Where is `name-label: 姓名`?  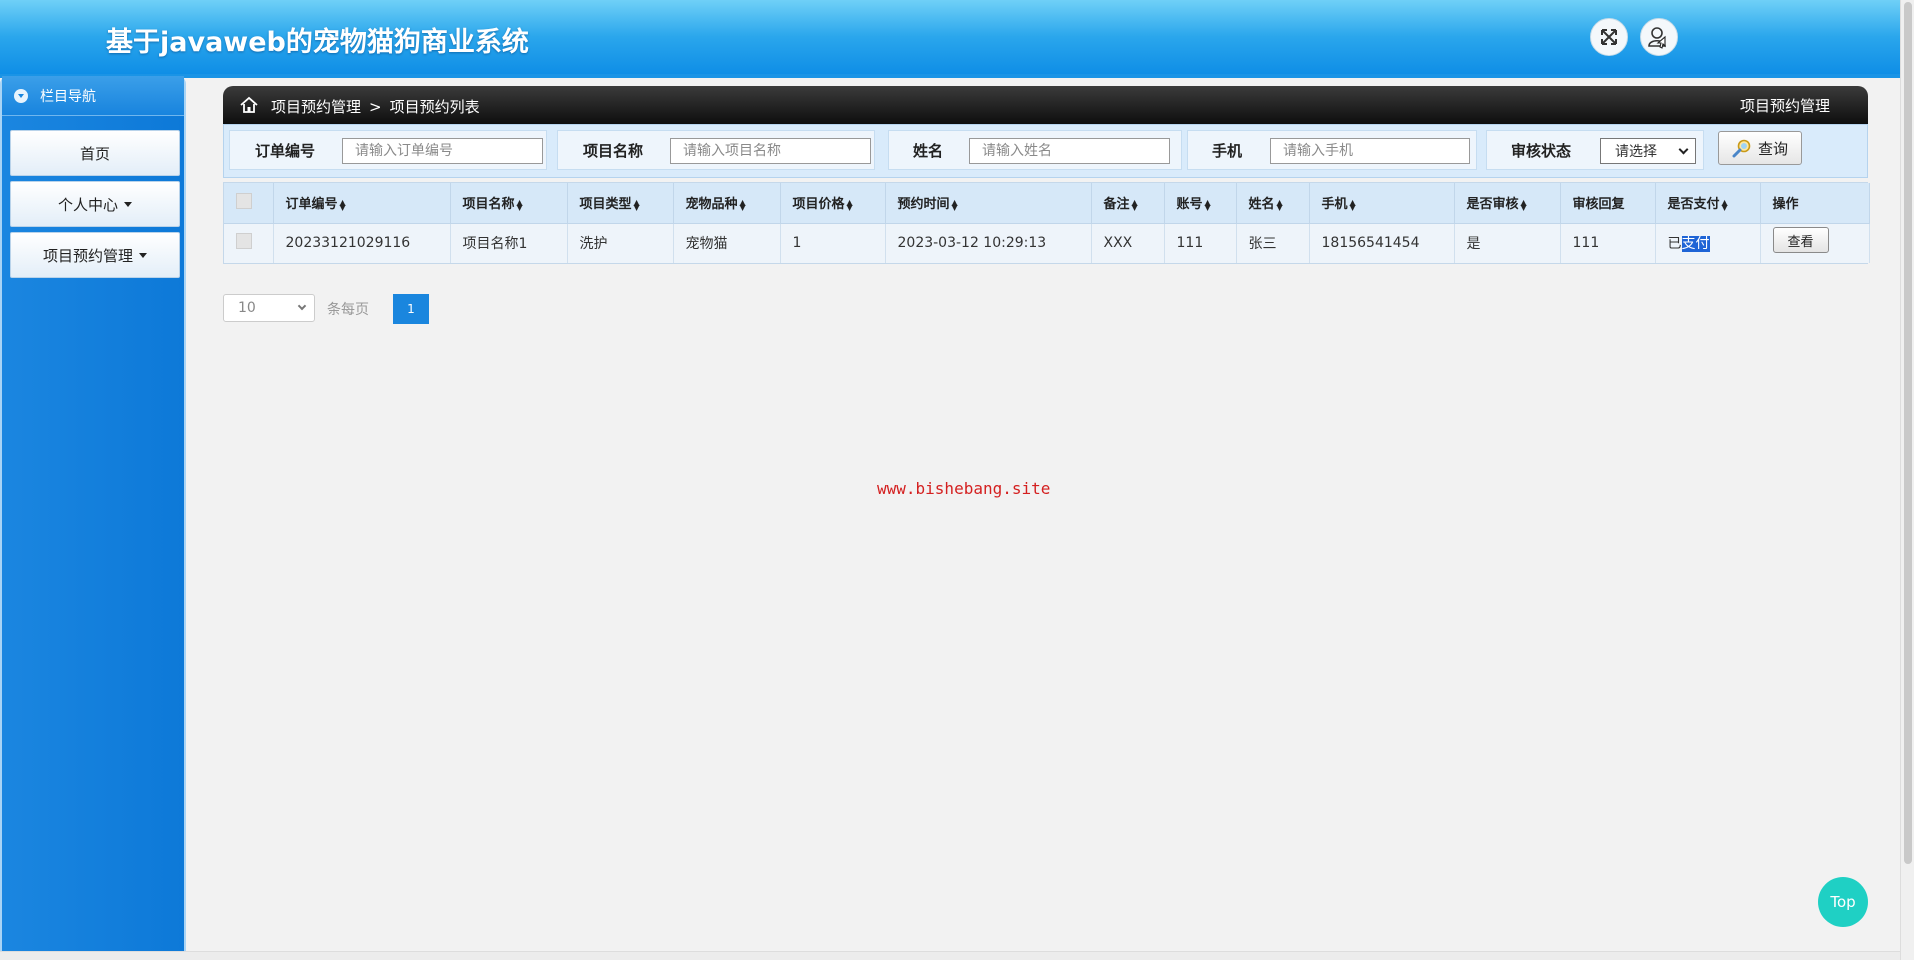 name-label: 姓名 is located at coordinates (927, 150).